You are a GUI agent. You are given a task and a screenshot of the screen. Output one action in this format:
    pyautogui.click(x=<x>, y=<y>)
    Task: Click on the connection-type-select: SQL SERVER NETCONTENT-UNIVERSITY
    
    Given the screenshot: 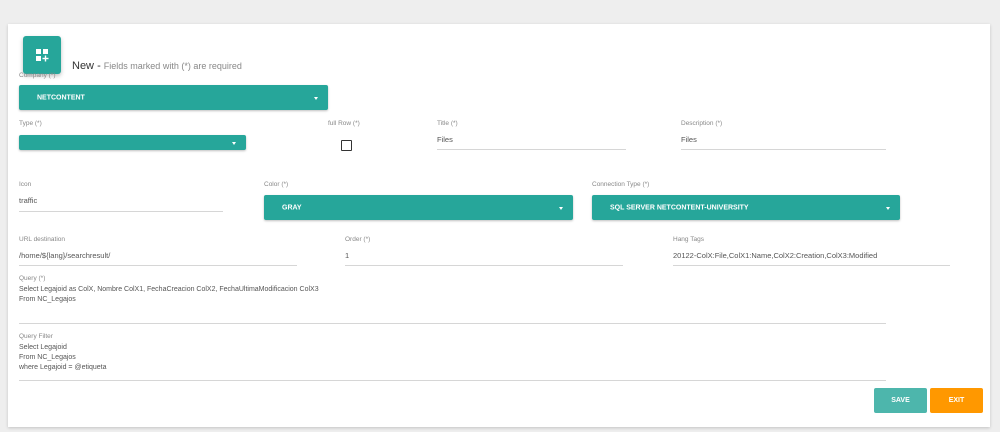 What is the action you would take?
    pyautogui.click(x=746, y=207)
    